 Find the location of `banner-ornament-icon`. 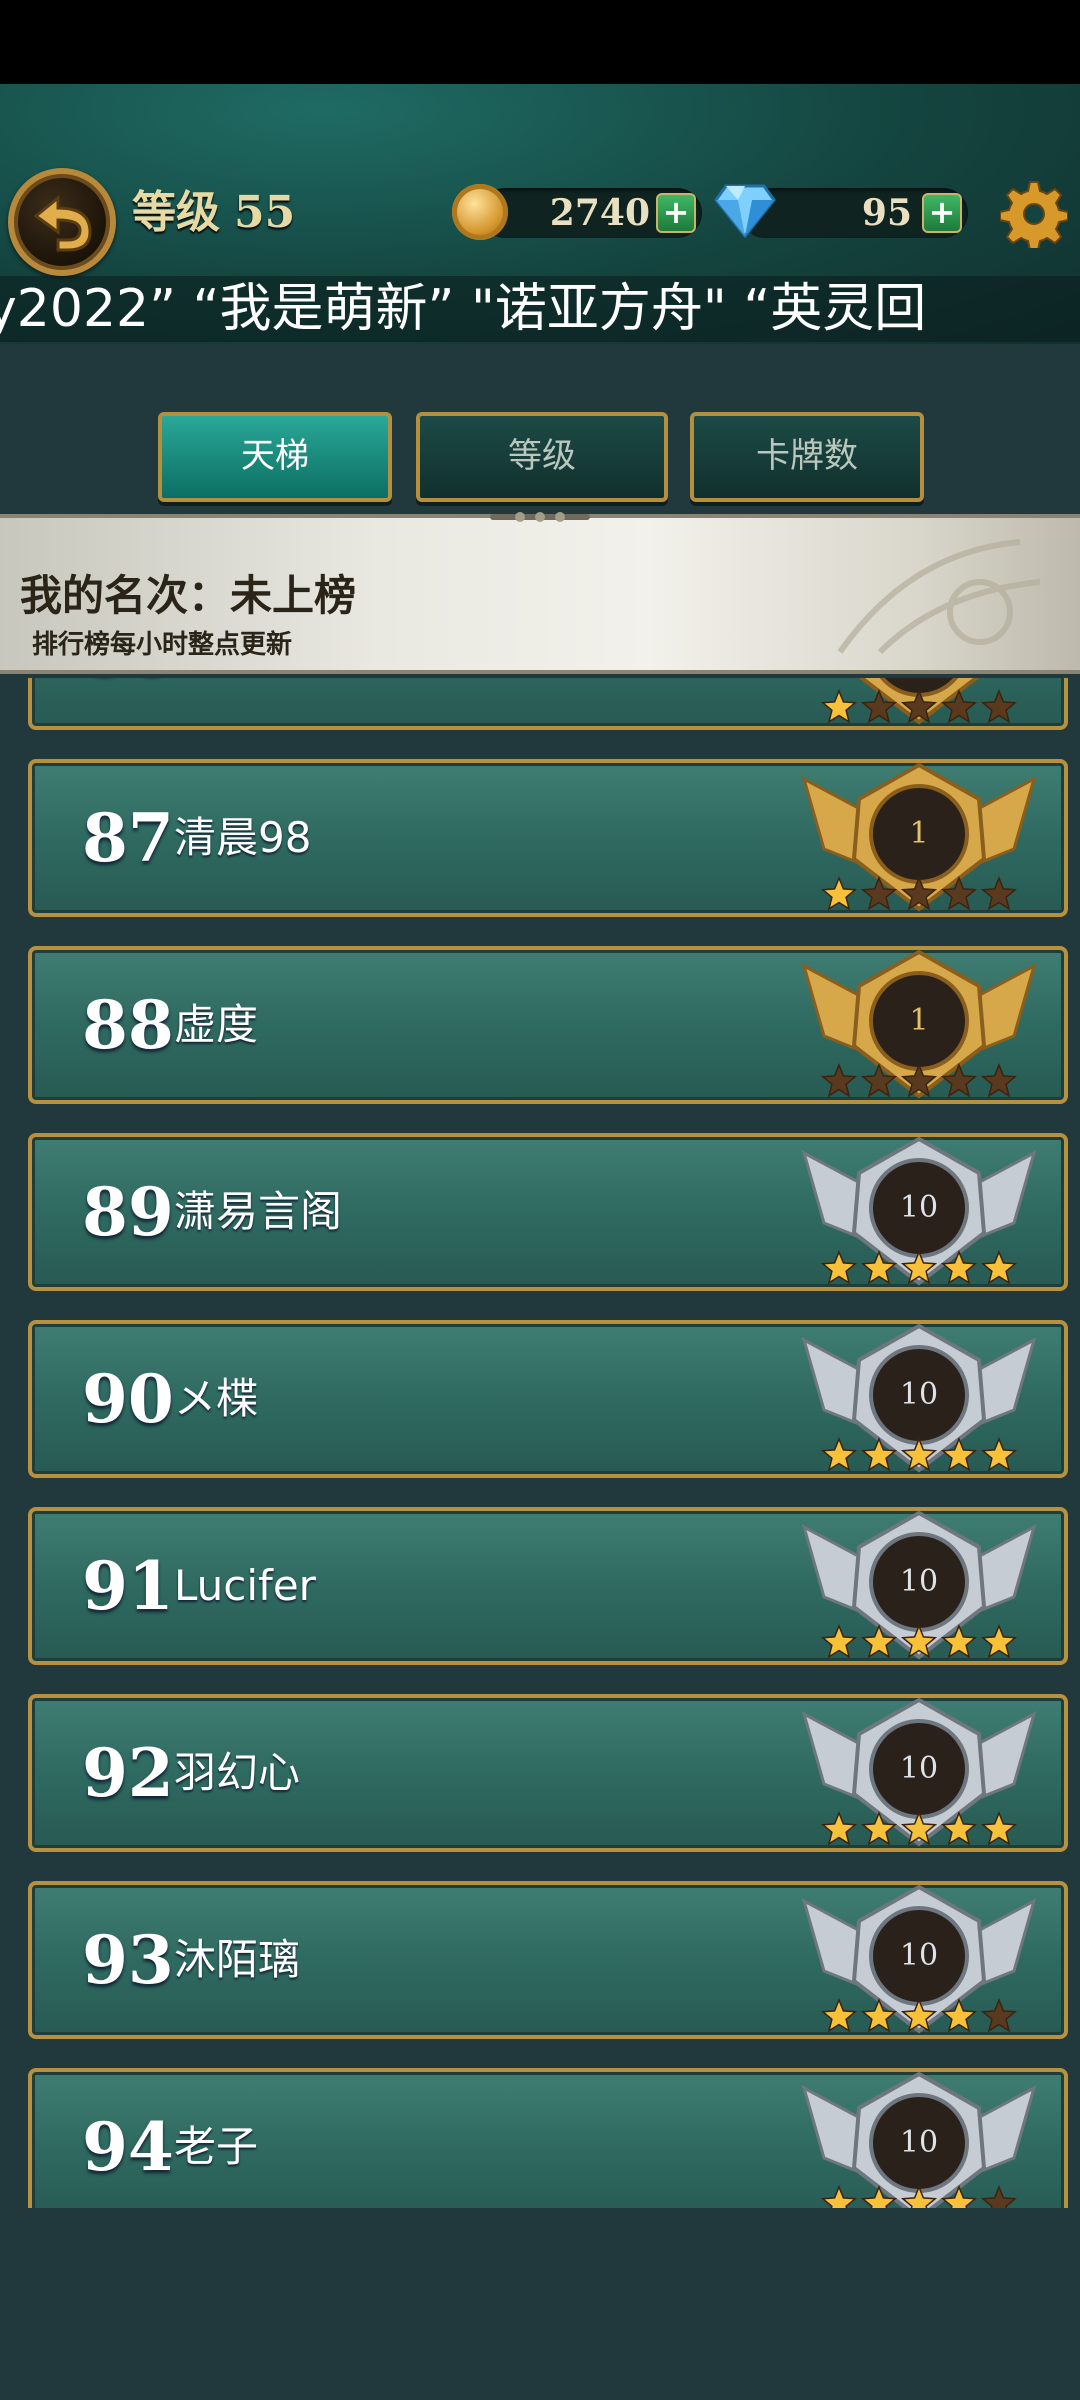

banner-ornament-icon is located at coordinates (540, 517).